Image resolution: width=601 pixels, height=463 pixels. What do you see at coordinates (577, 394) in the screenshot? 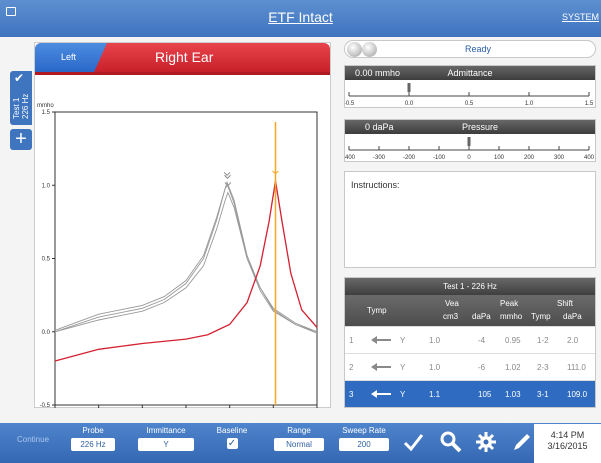
I see `cell-shift-dapa: 109.0` at bounding box center [577, 394].